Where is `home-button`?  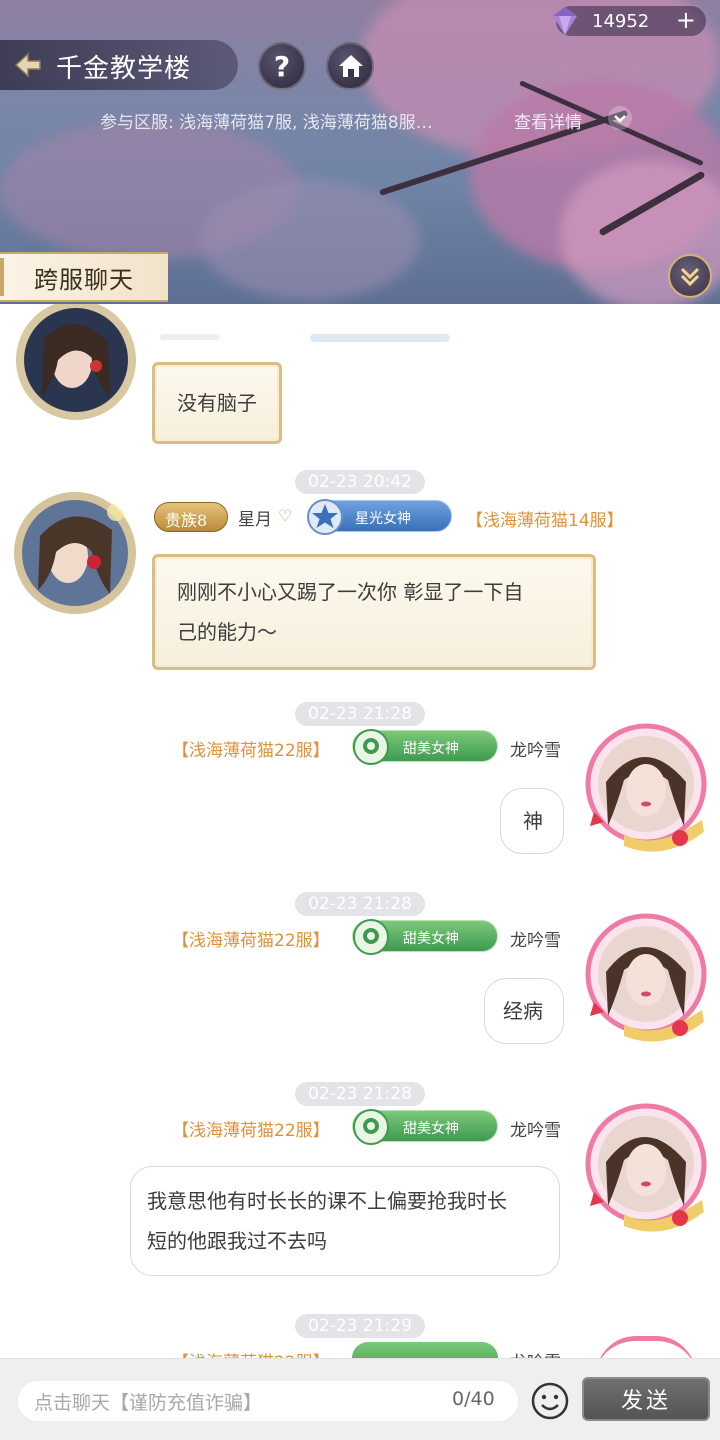 home-button is located at coordinates (350, 66).